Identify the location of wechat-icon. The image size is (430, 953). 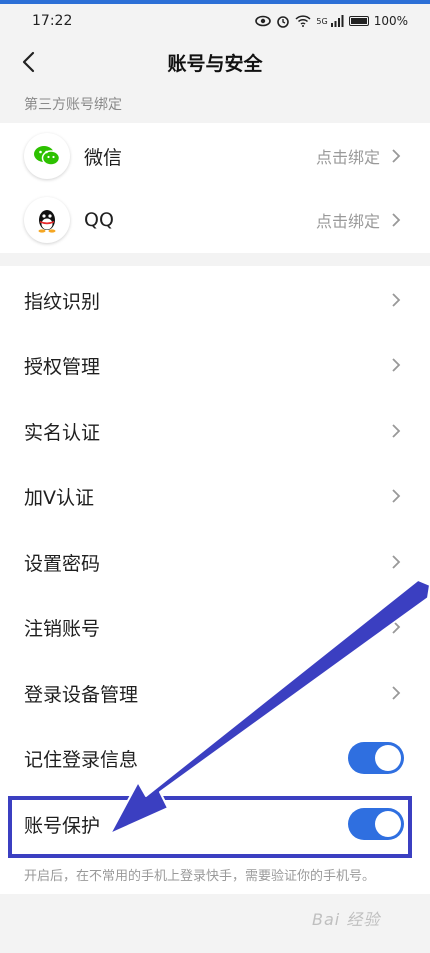
(47, 156).